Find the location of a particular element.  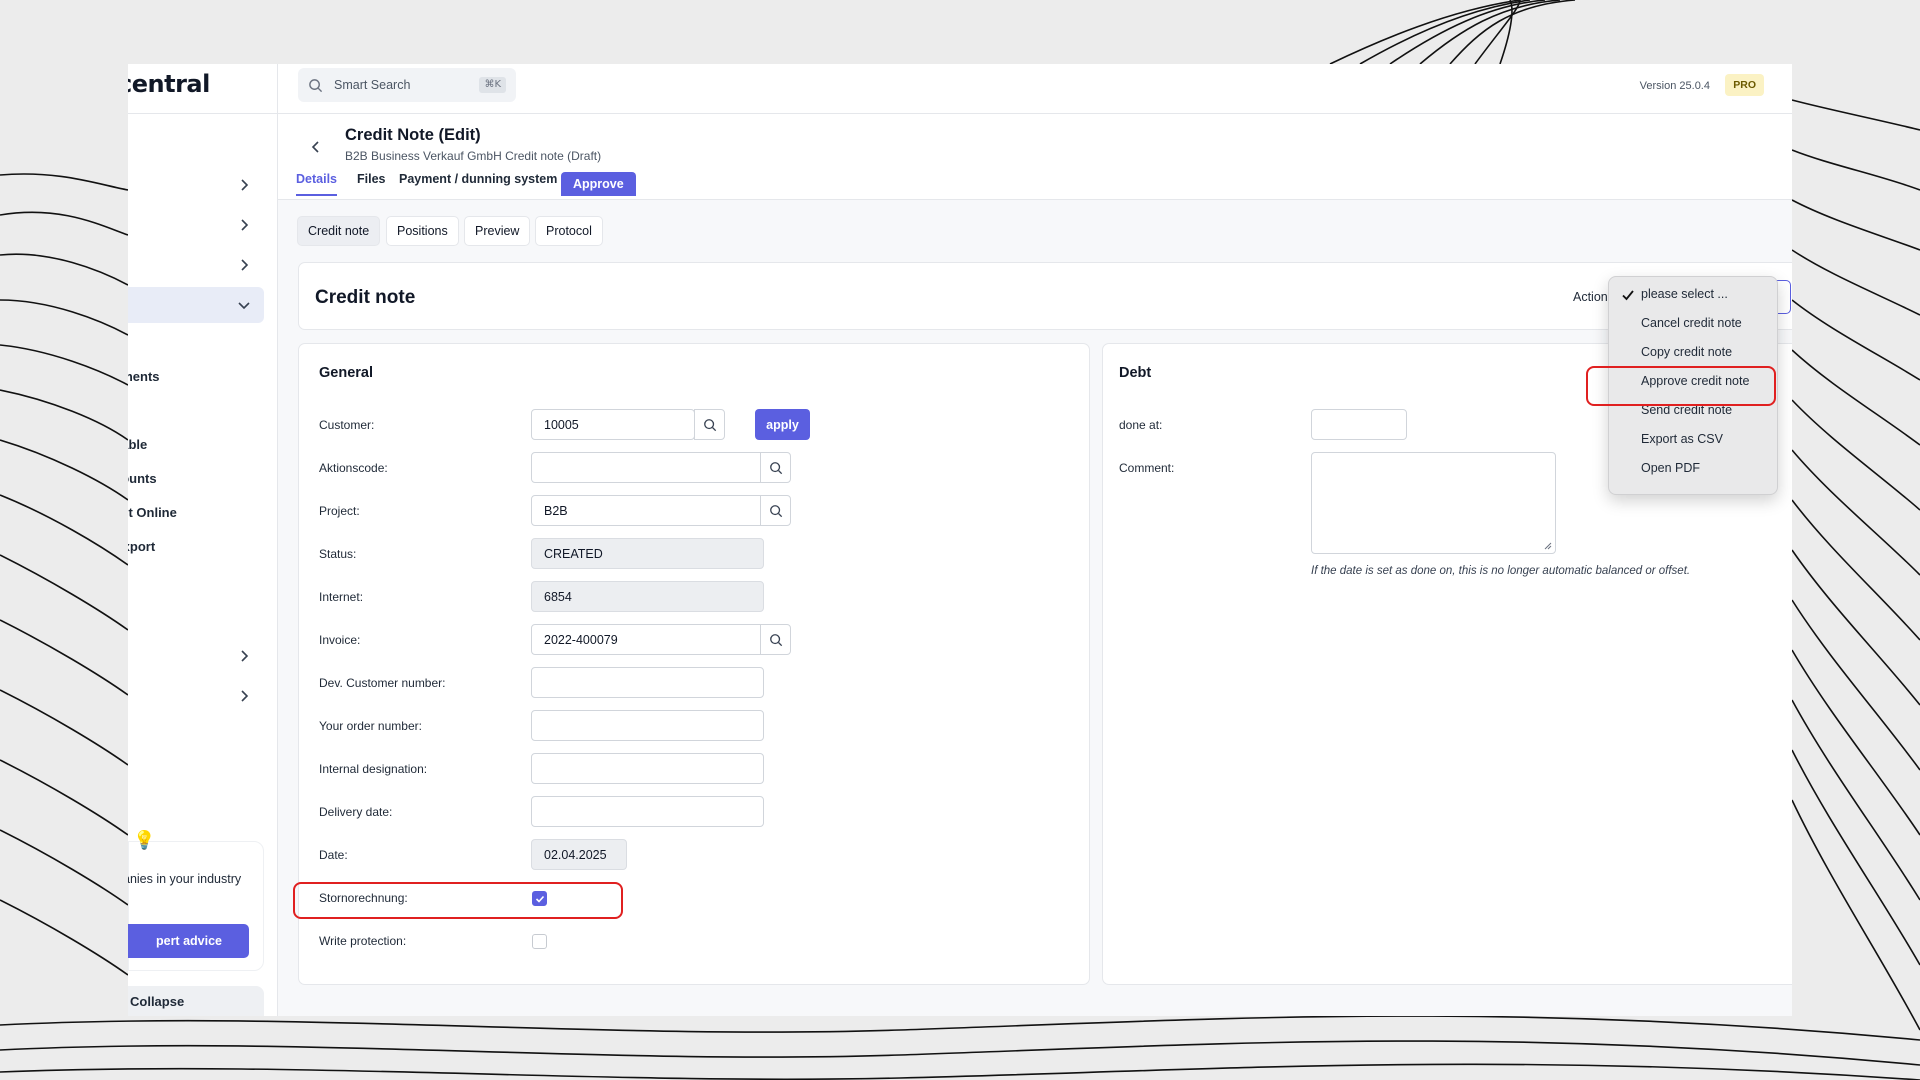

subtab-preview: Preview is located at coordinates (497, 231).